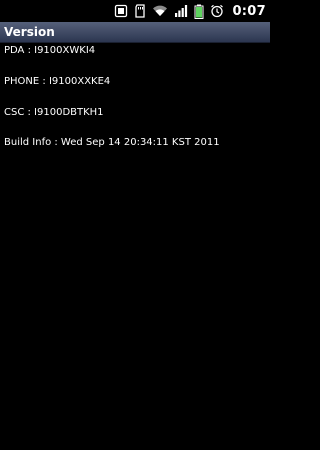 This screenshot has width=320, height=450. Describe the element at coordinates (249, 11) in the screenshot. I see `status-clock: 0:07` at that location.